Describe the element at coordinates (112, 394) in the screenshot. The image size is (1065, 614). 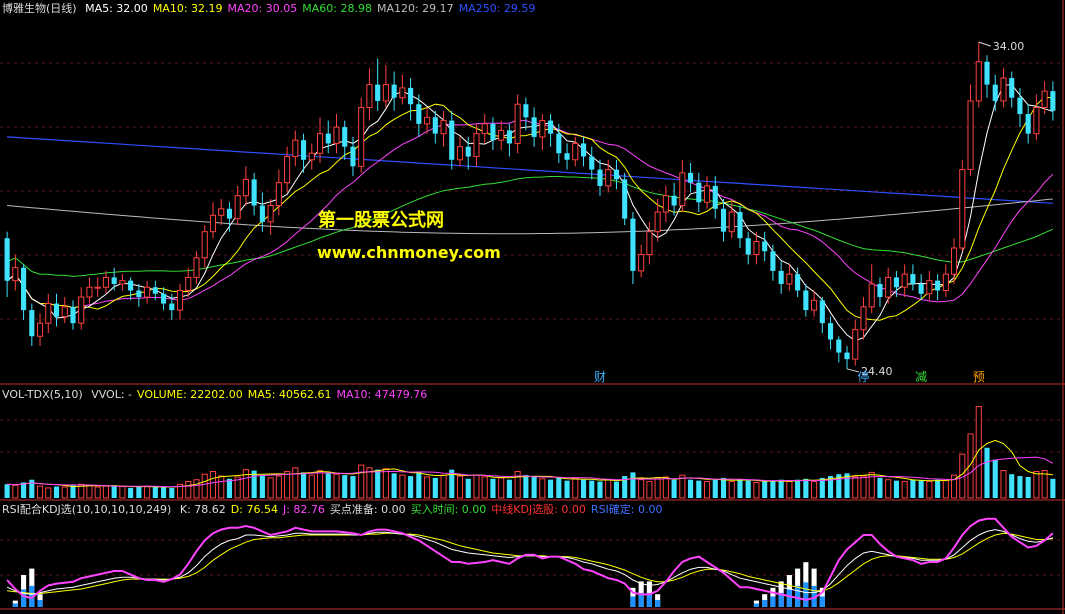
I see `volume-legend-item: VVOL: -` at that location.